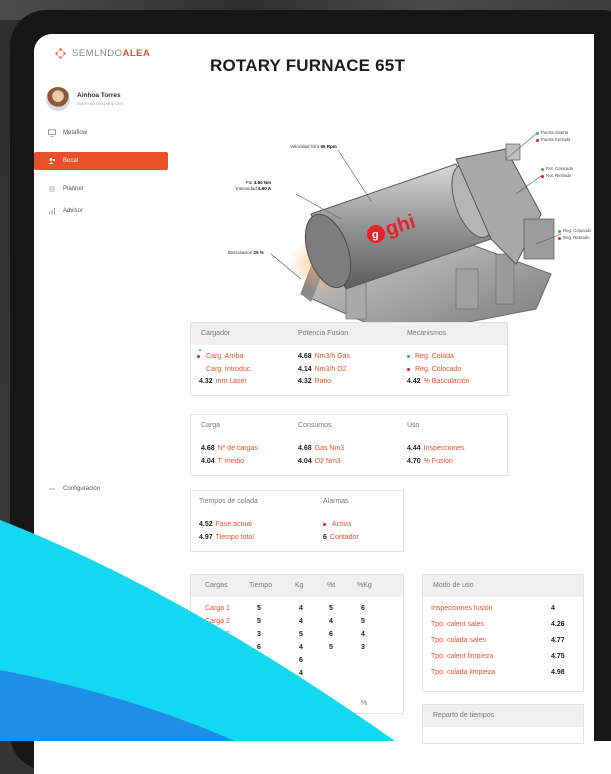  I want to click on table-row: 6 4, so click(298, 676).